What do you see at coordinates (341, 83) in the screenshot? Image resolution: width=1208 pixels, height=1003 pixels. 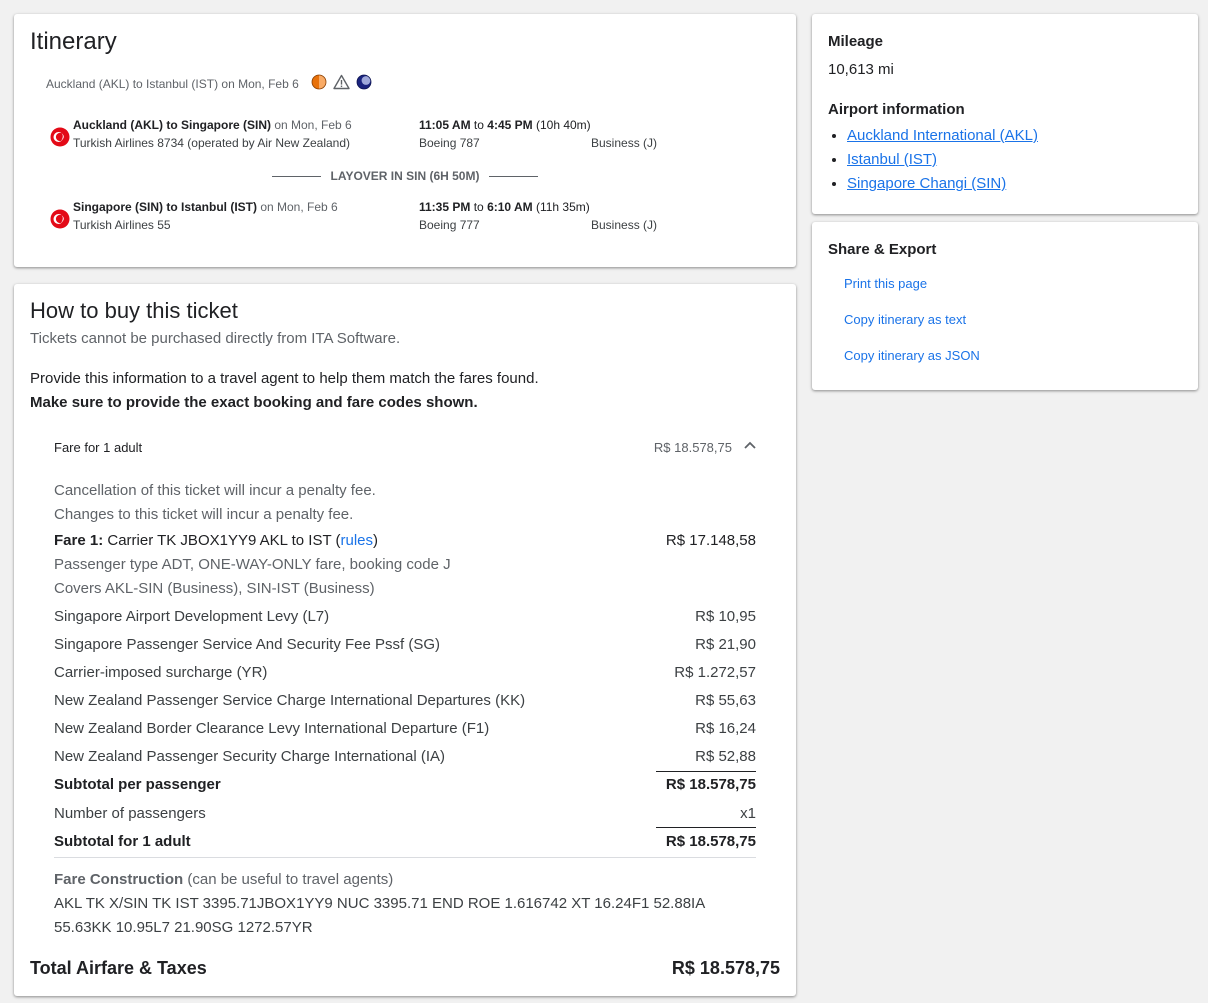 I see `warning-icon` at bounding box center [341, 83].